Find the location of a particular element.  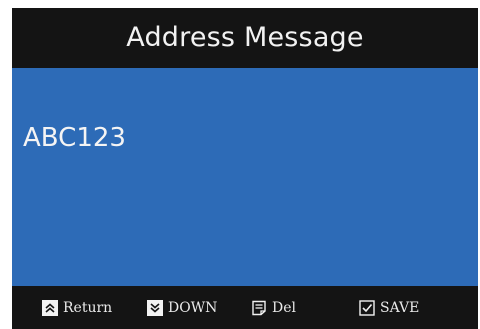

down-key: DOWN is located at coordinates (181, 308).